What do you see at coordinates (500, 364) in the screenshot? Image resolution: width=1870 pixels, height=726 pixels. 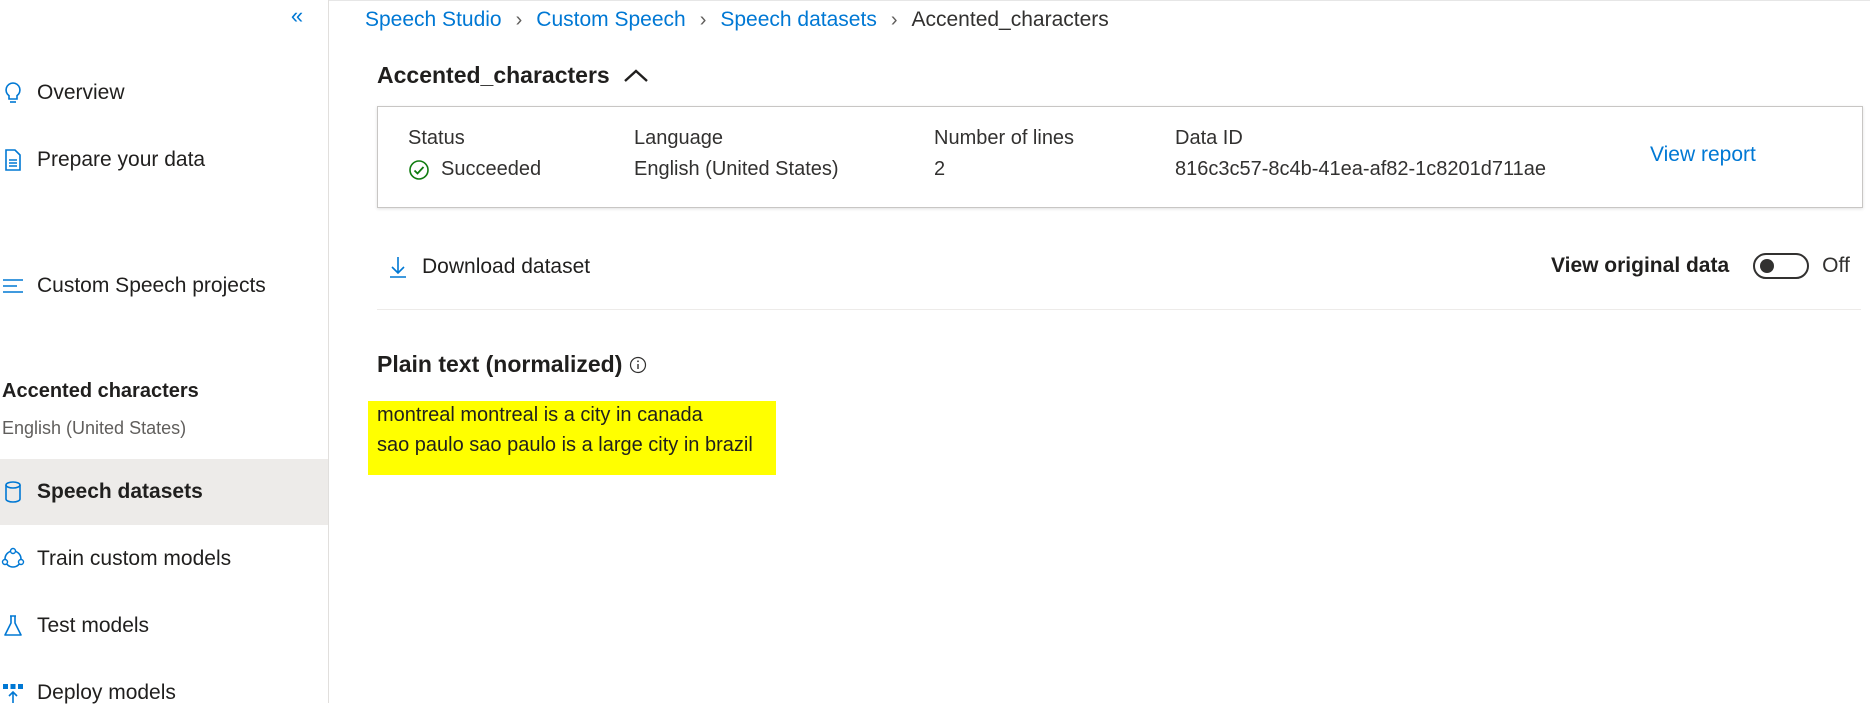 I see `section-title: Plain text (normalized)` at bounding box center [500, 364].